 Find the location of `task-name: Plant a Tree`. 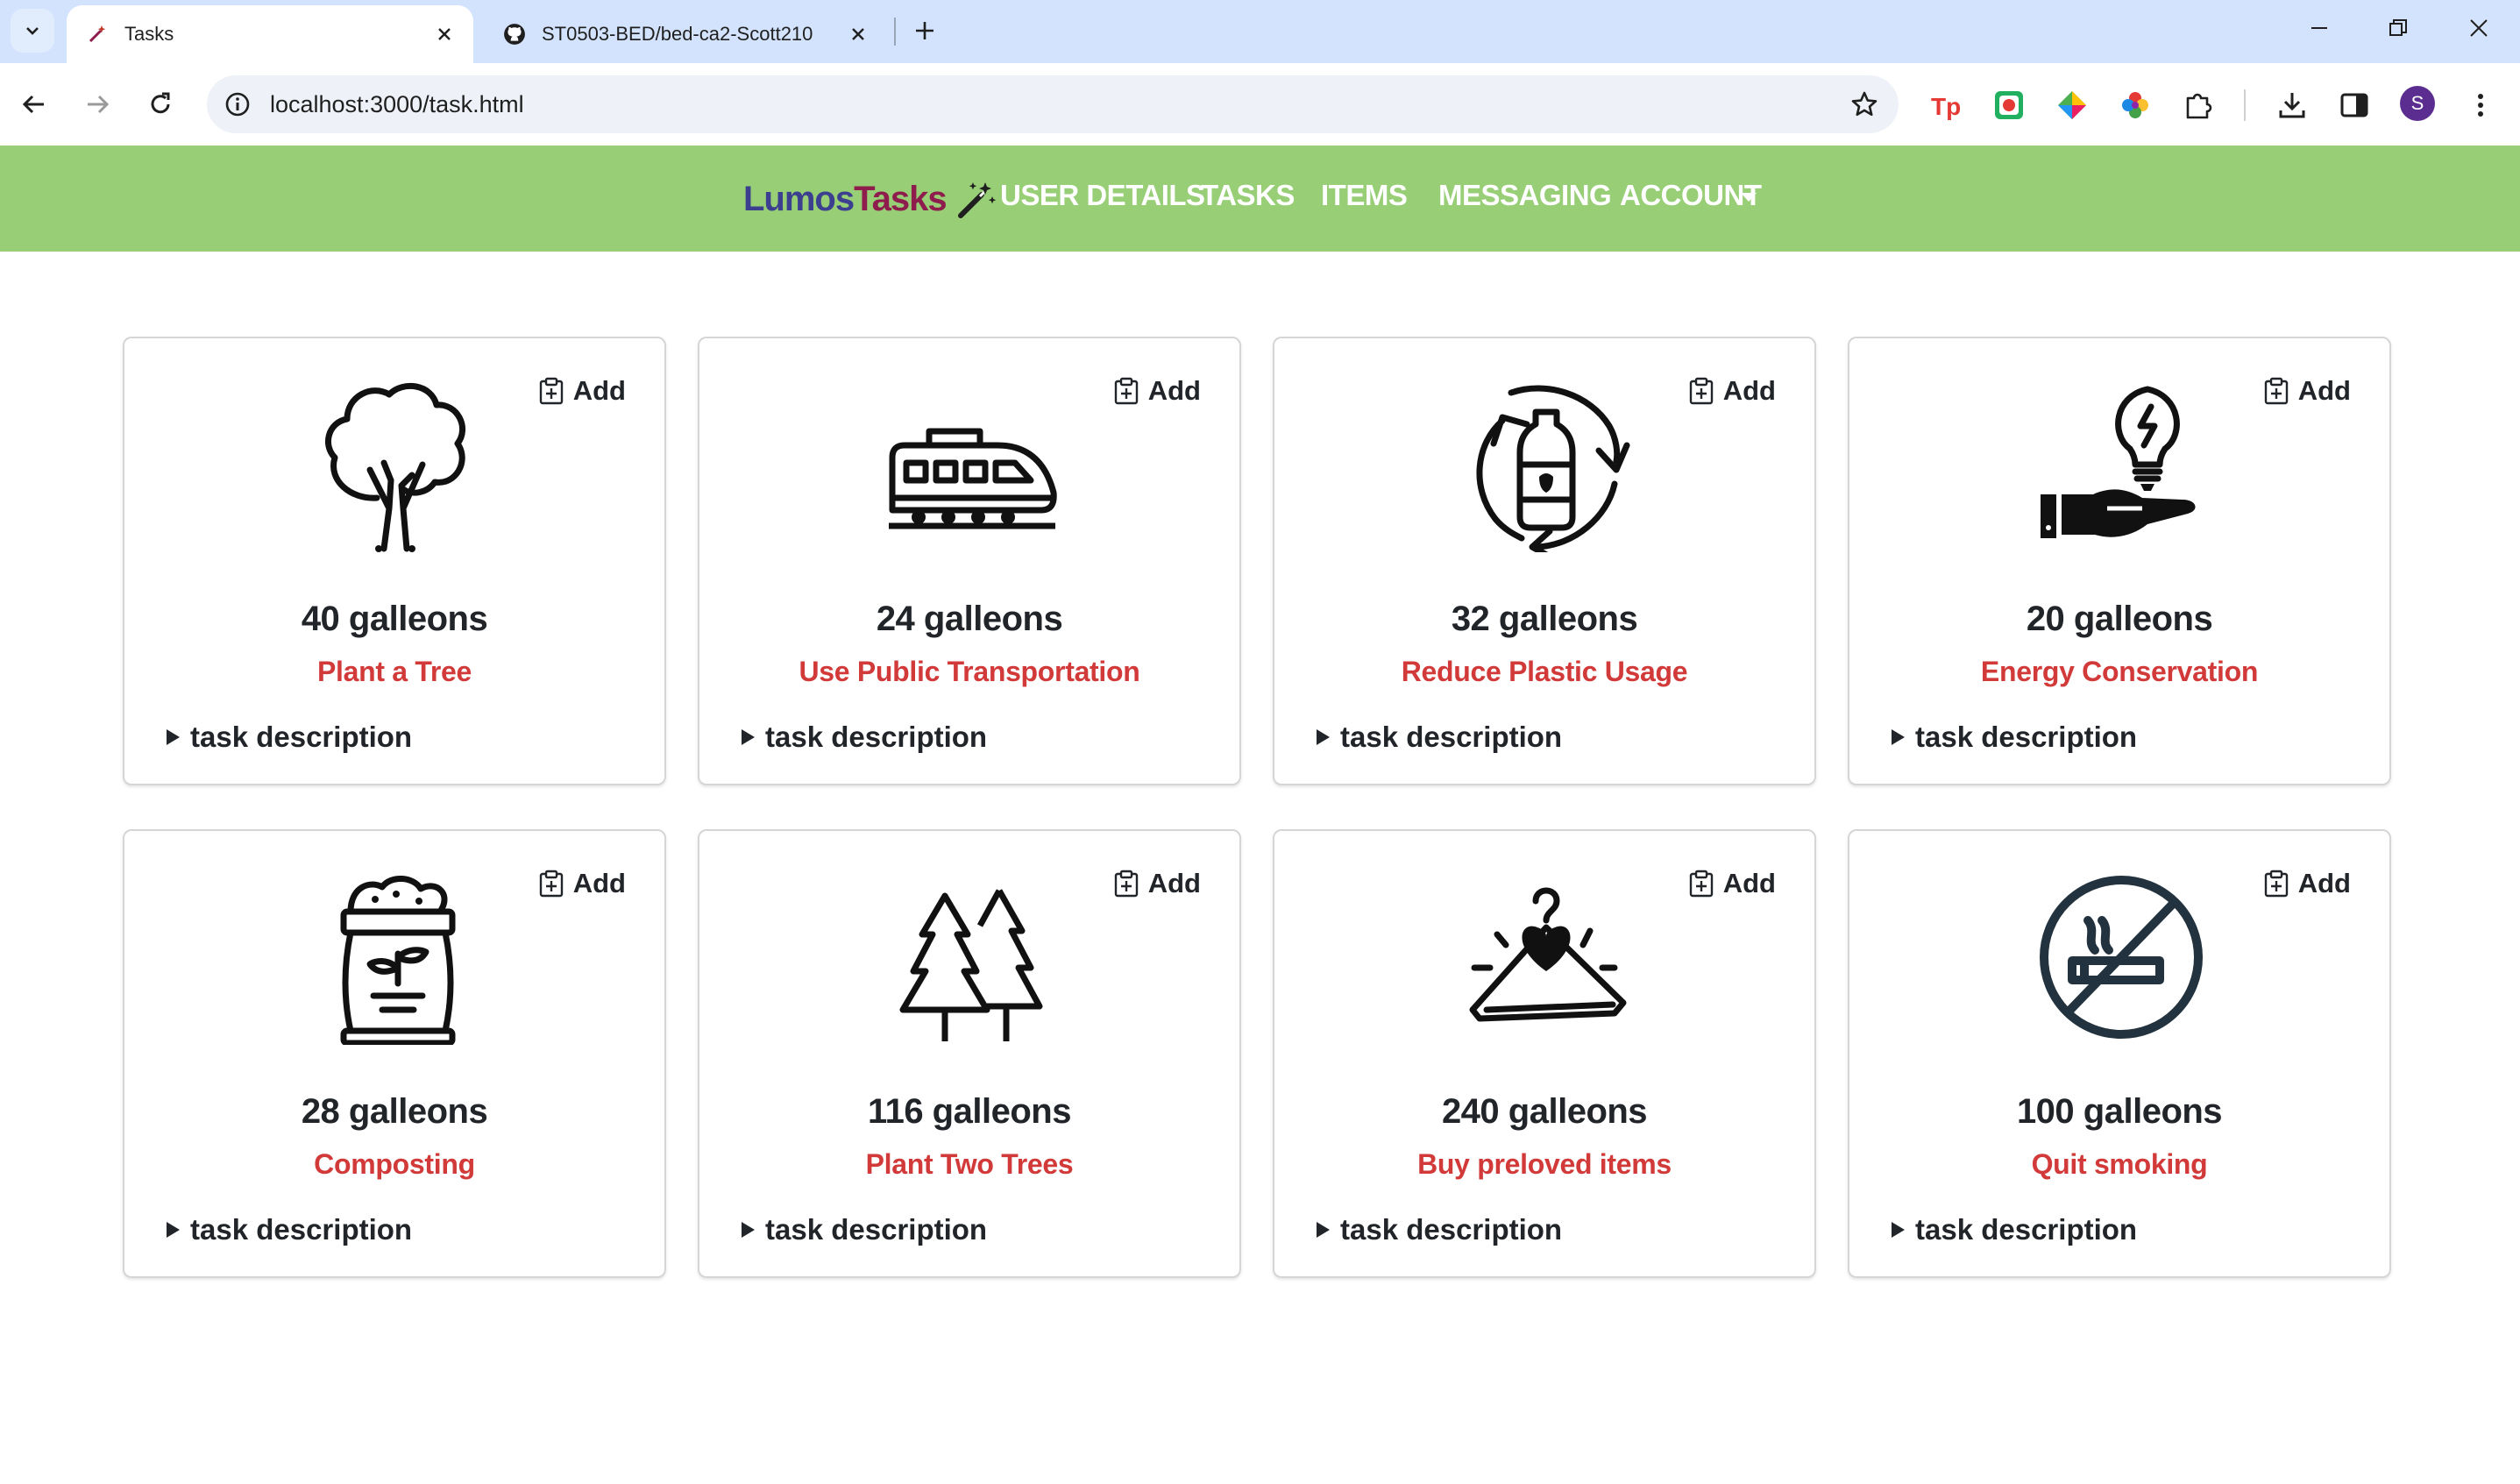

task-name: Plant a Tree is located at coordinates (394, 671).